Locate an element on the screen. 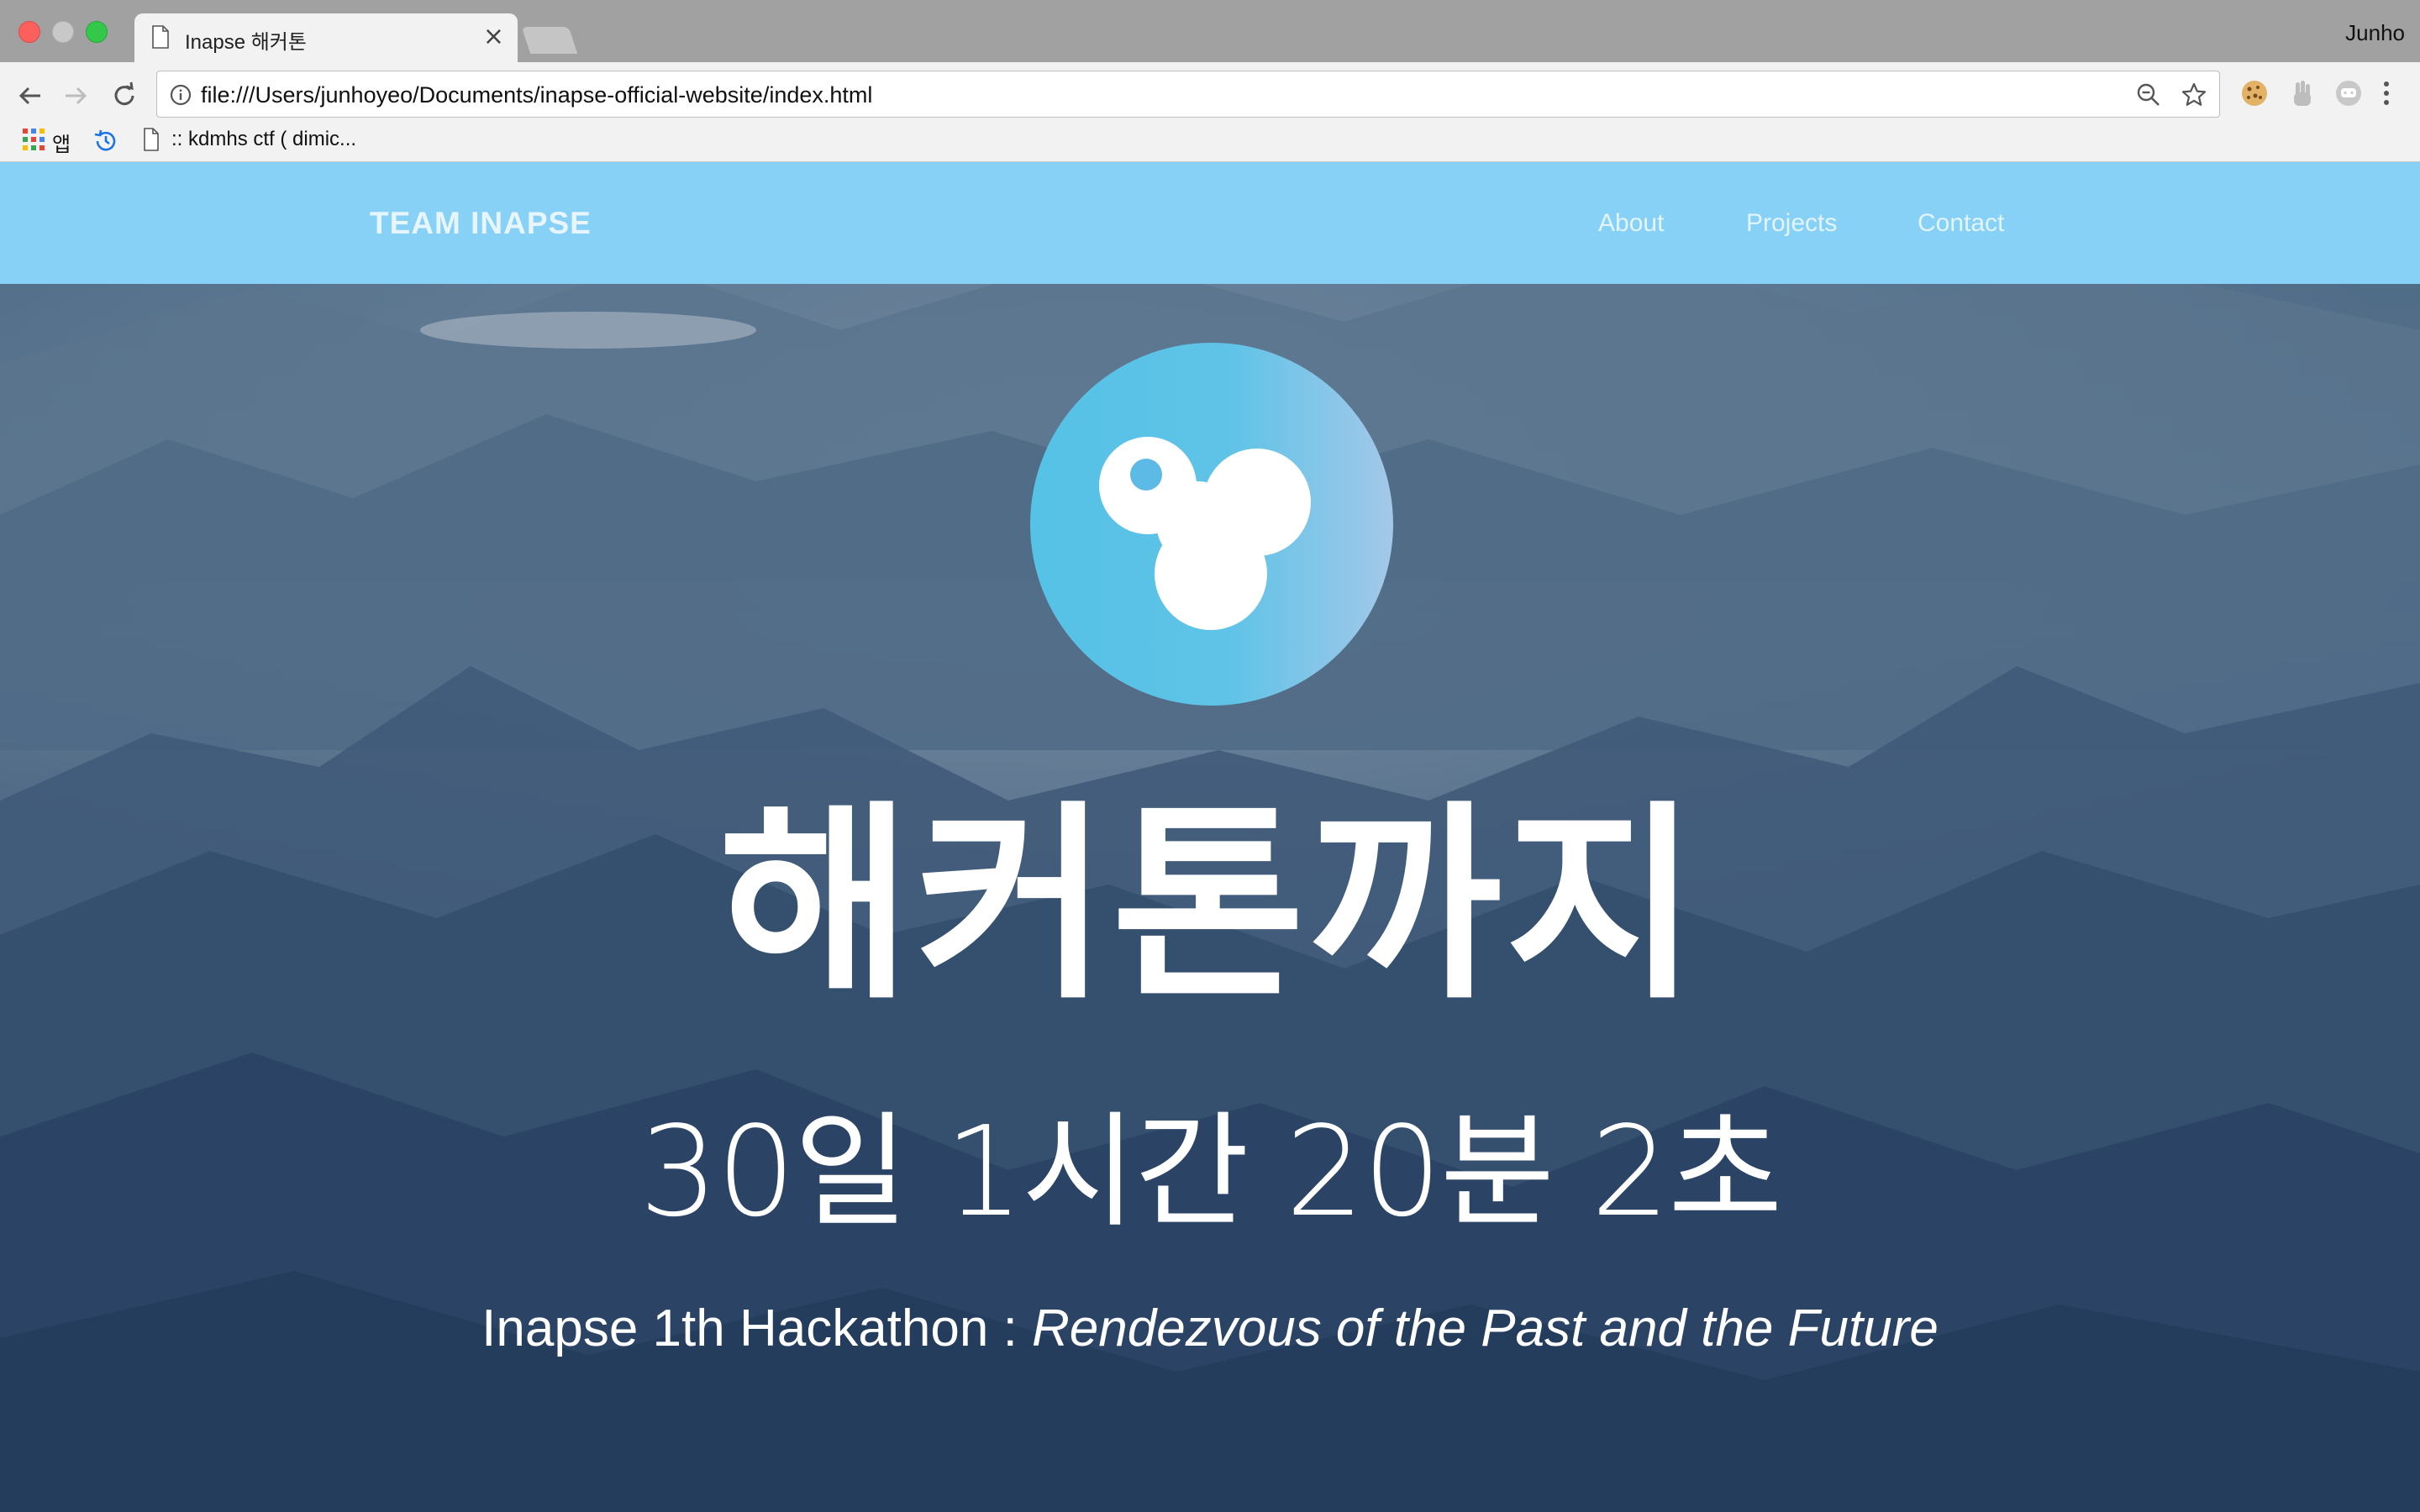 The height and width of the screenshot is (1512, 2420). new-tab-button is located at coordinates (549, 40).